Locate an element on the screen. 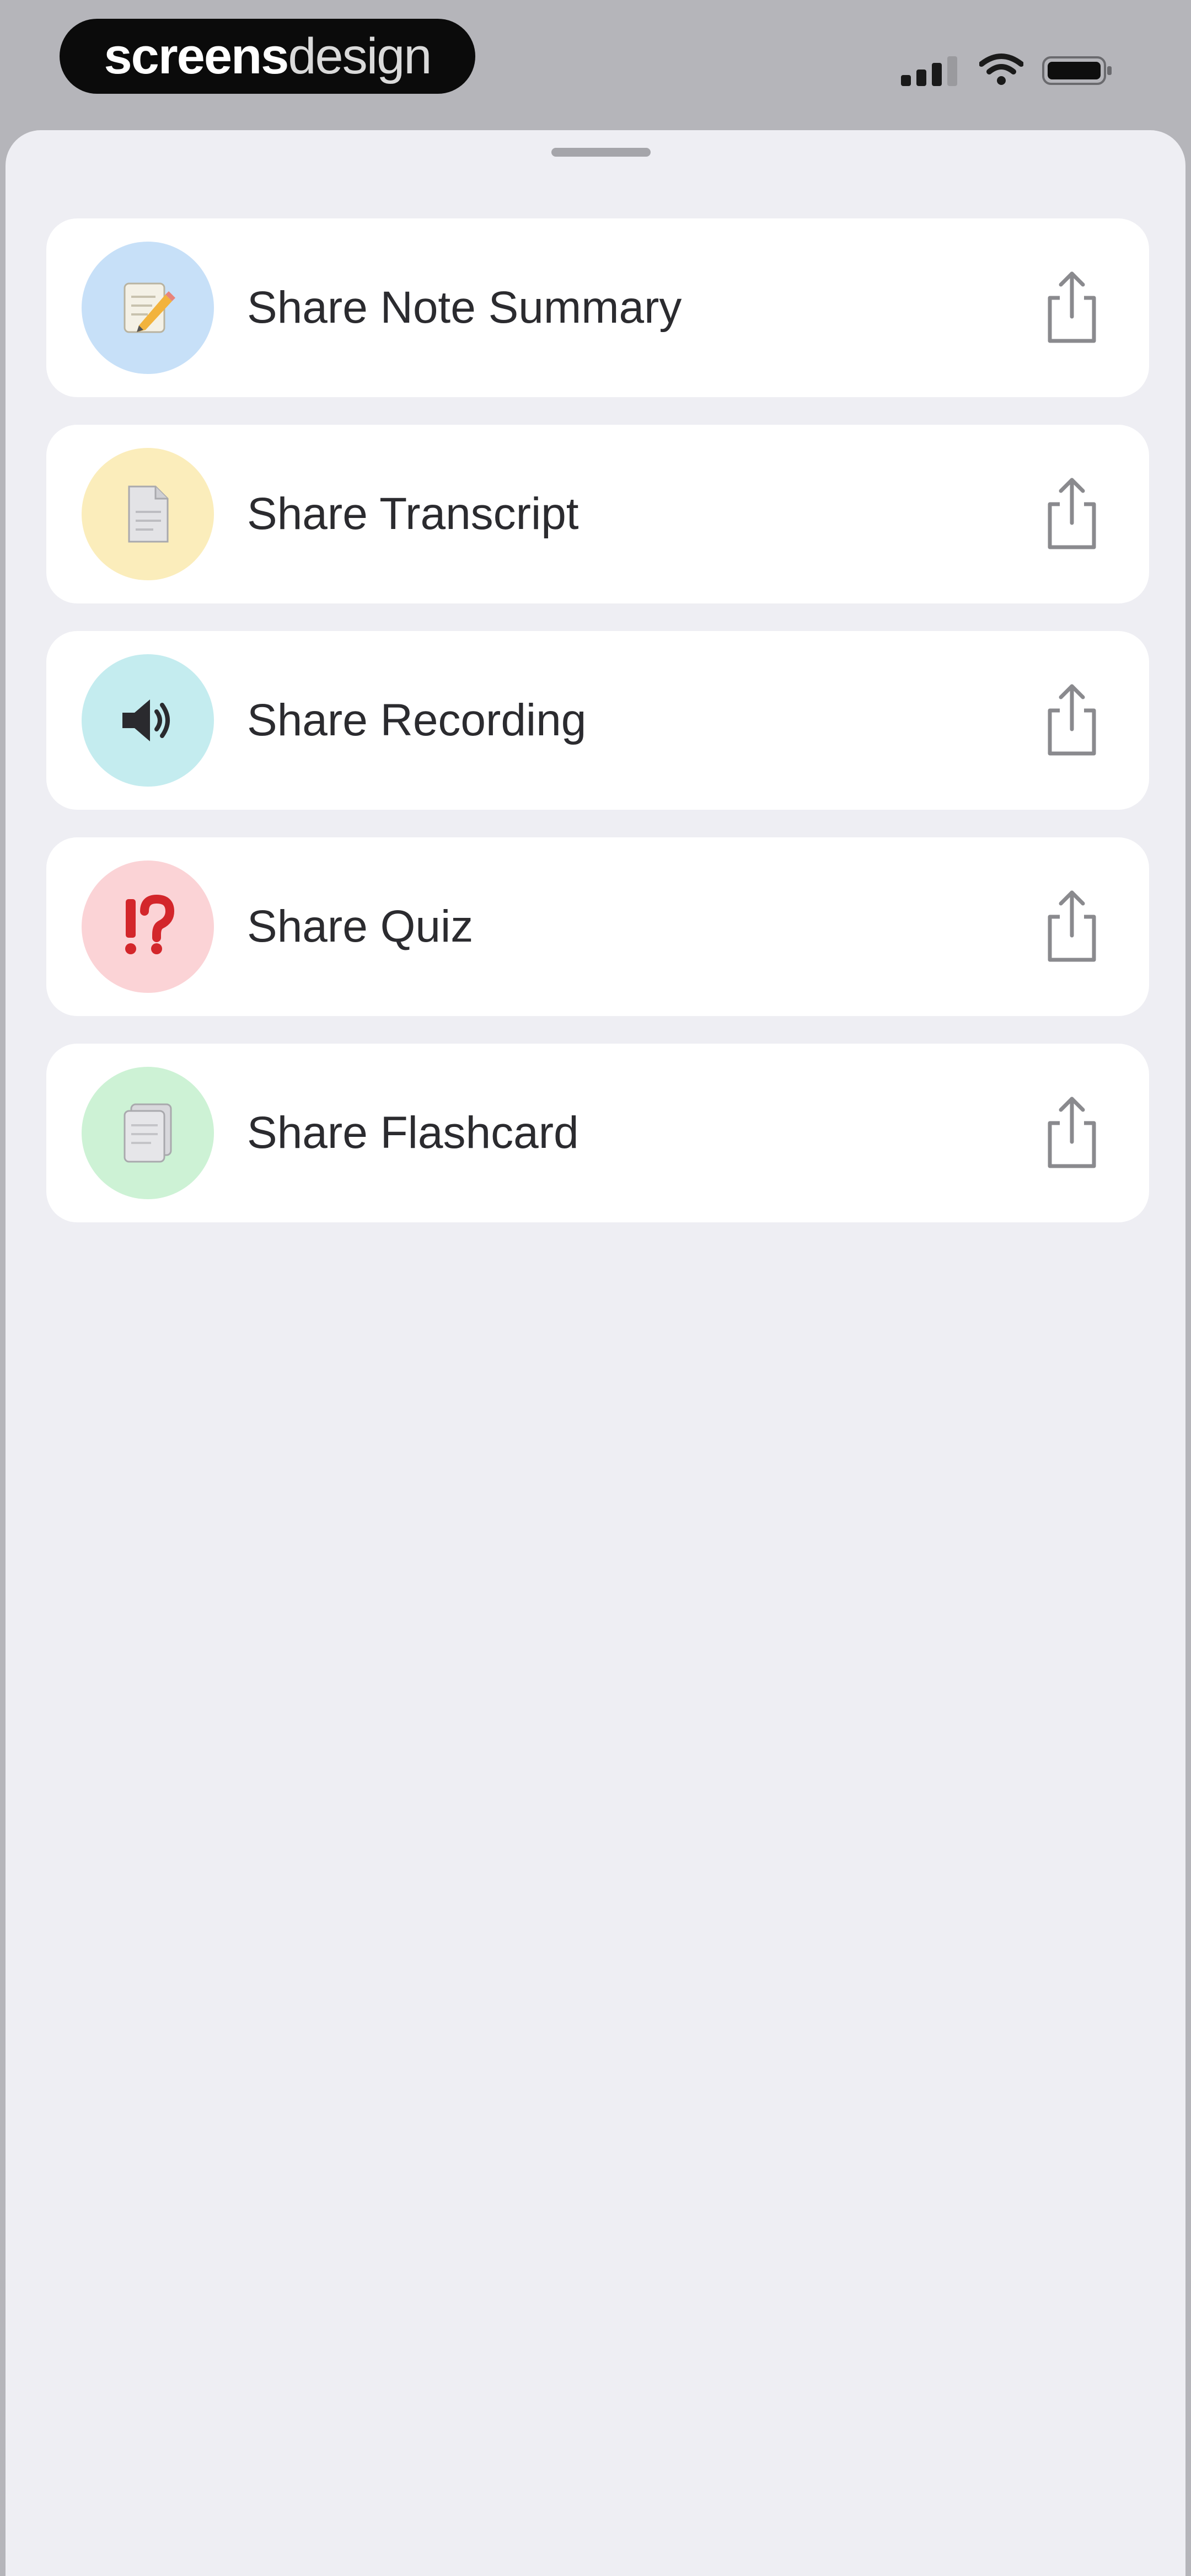 Image resolution: width=1191 pixels, height=2576 pixels. quiz-icon-circle is located at coordinates (148, 927).